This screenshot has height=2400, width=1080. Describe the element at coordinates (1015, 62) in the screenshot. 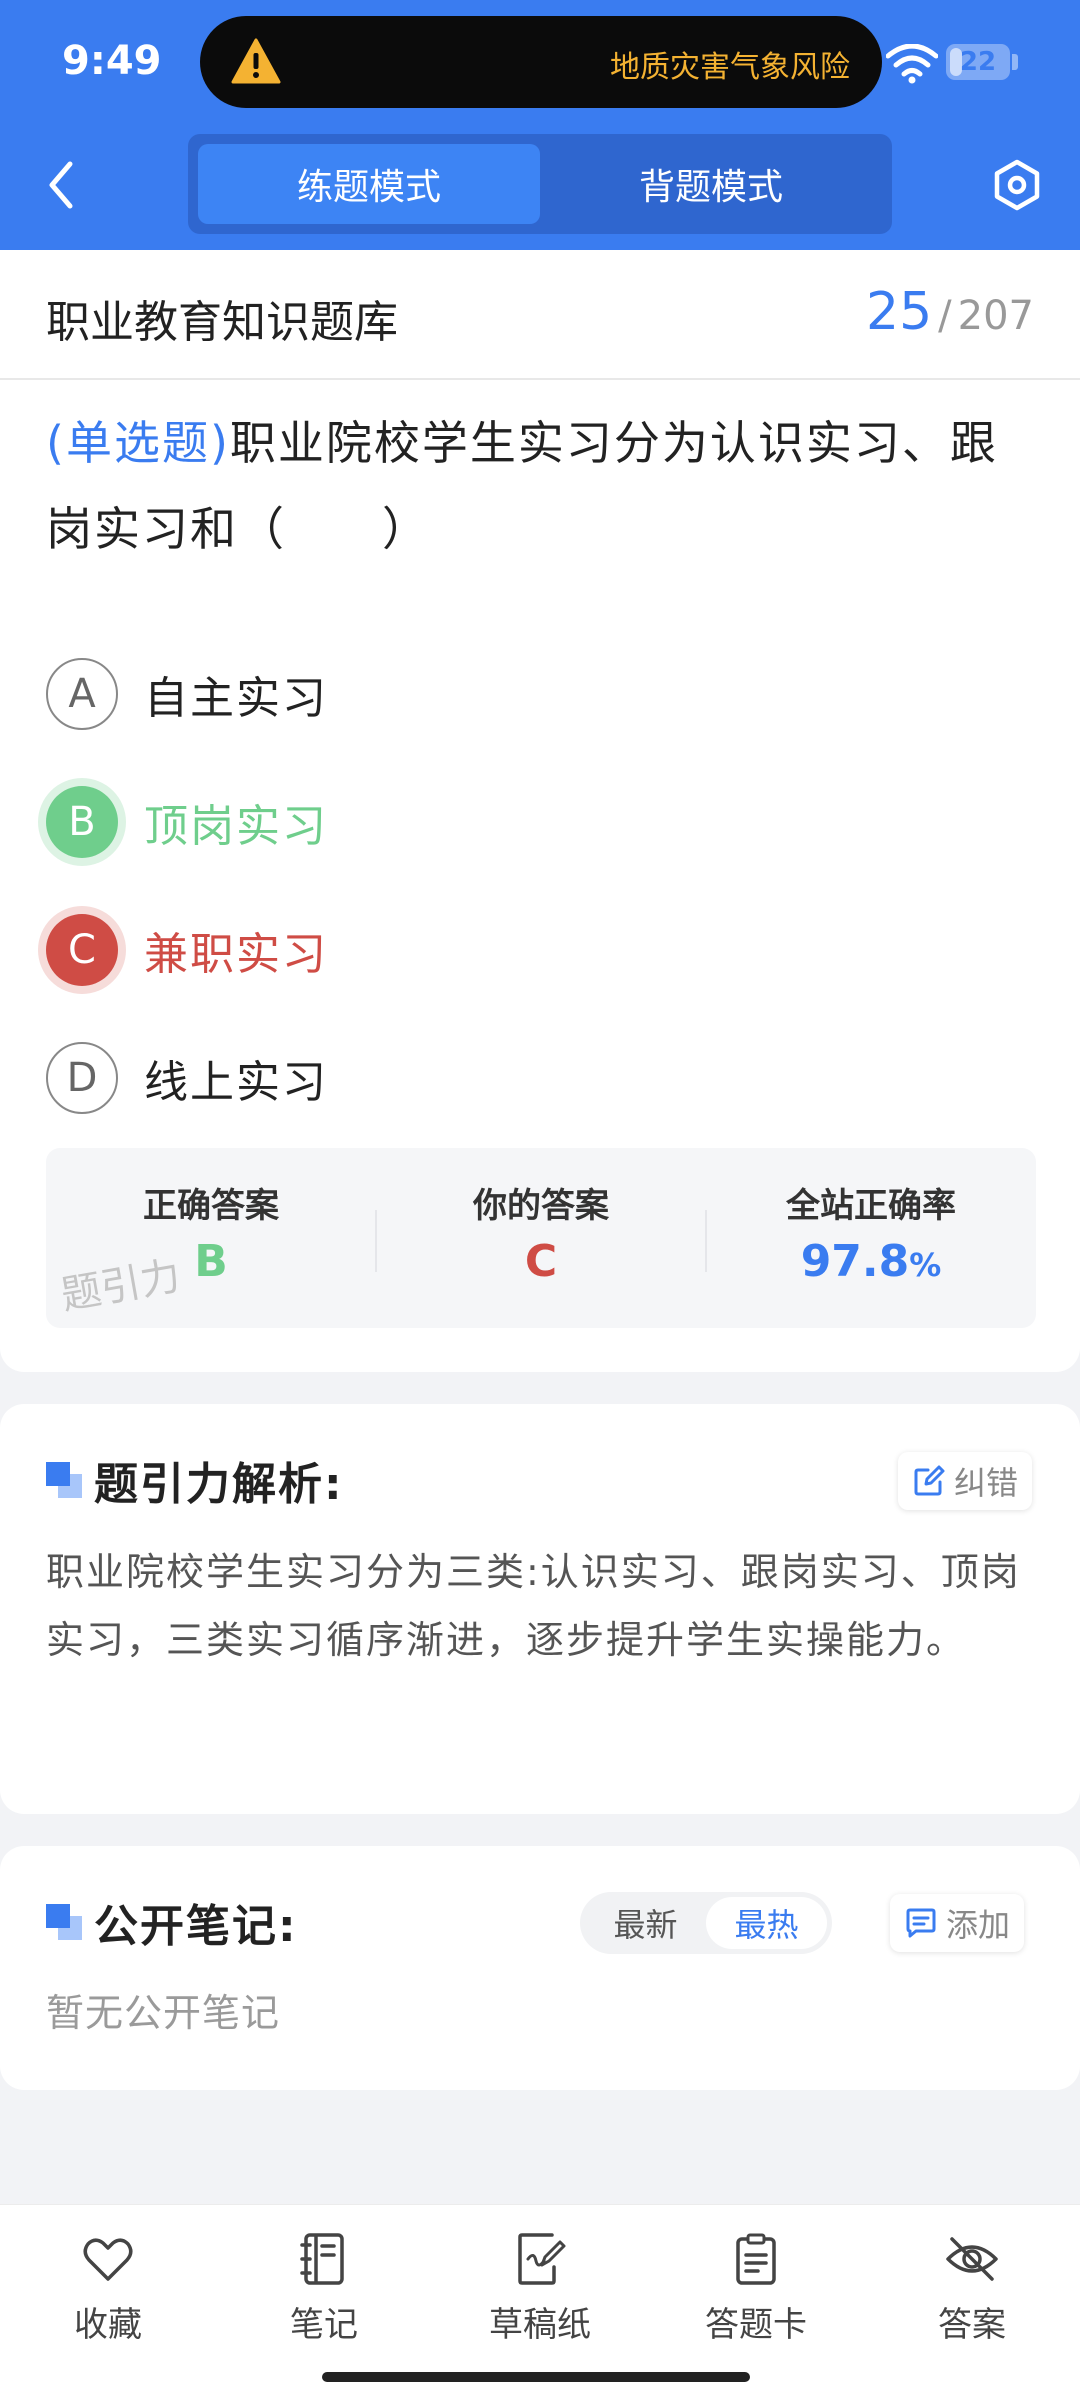

I see `battery-tip` at that location.